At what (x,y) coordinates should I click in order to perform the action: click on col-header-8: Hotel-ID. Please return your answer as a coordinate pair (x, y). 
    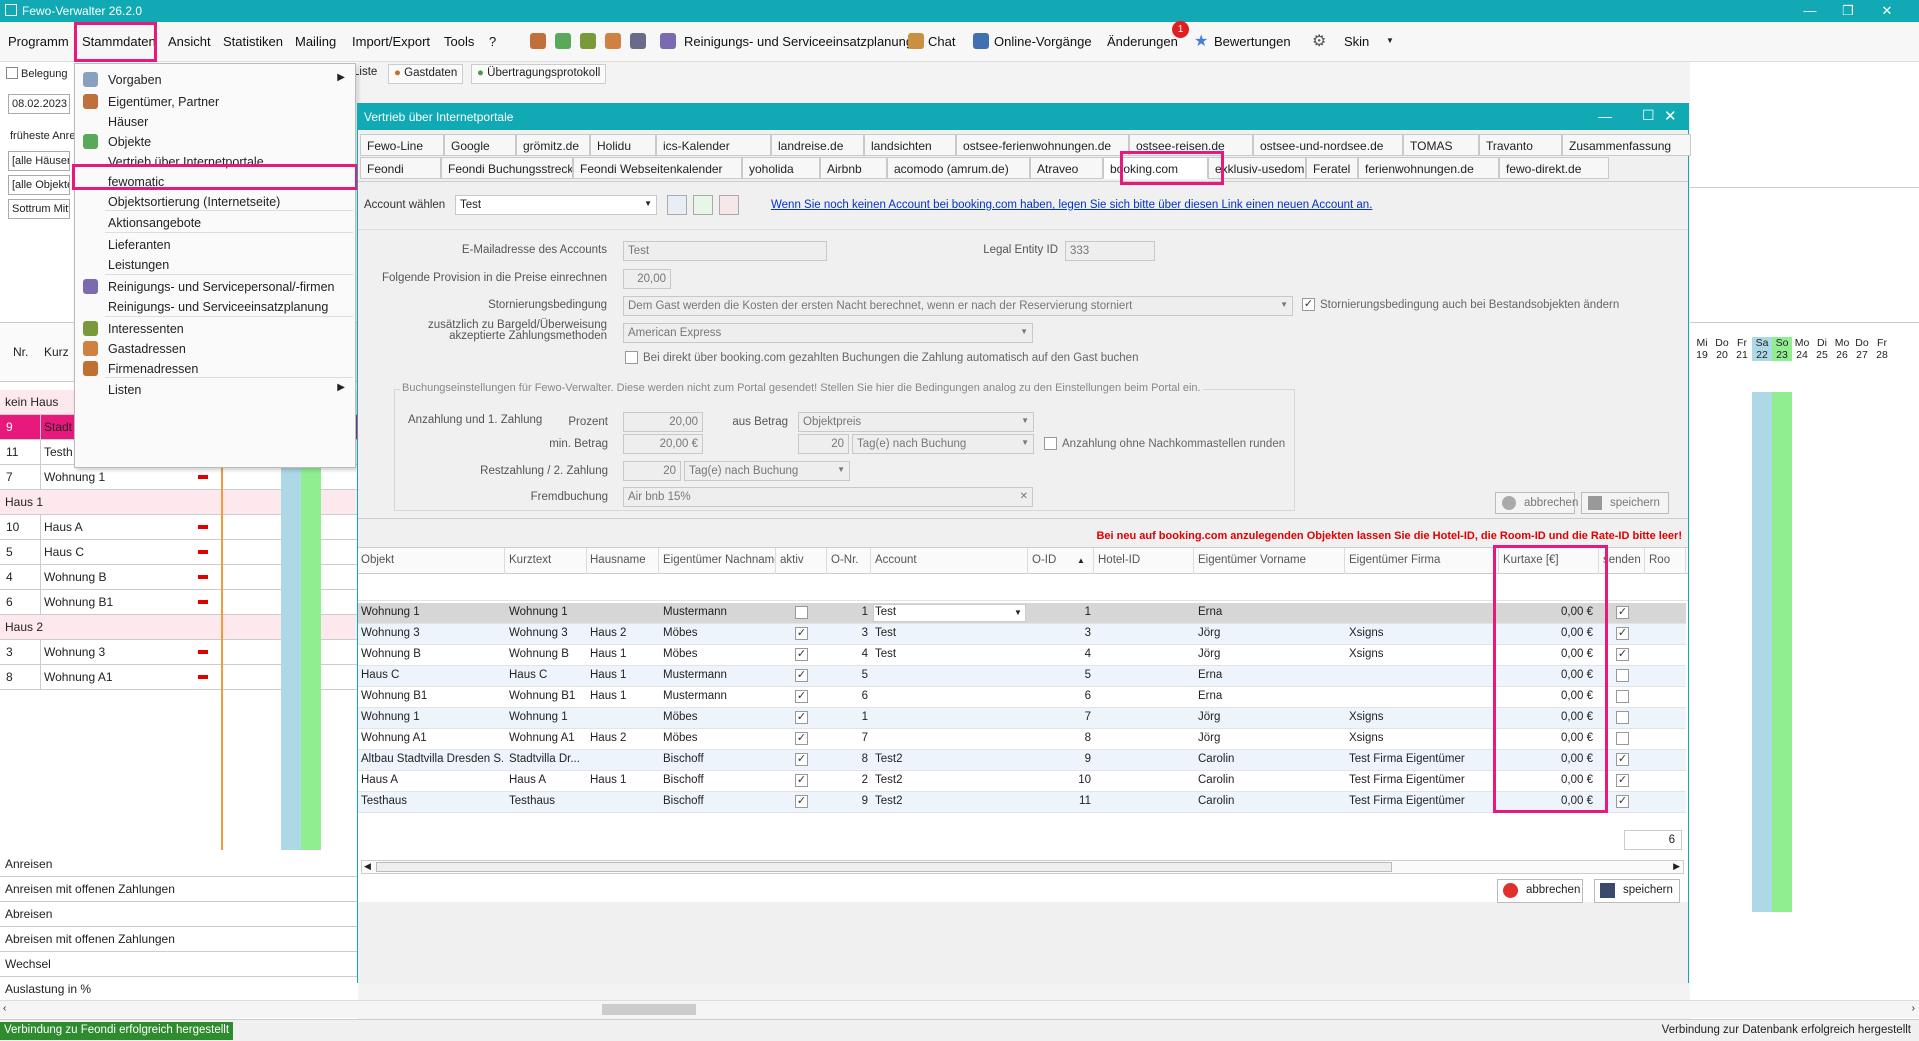
    Looking at the image, I should click on (1144, 561).